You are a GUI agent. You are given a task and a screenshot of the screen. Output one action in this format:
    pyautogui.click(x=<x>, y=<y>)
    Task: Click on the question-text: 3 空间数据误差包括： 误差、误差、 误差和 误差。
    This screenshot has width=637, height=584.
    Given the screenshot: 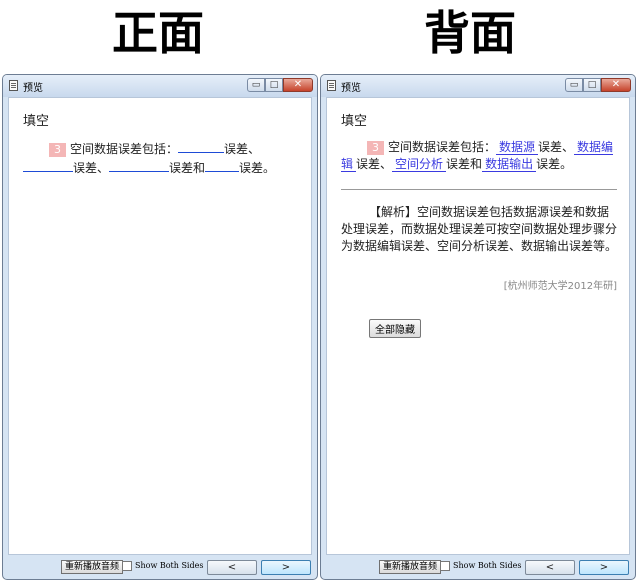 What is the action you would take?
    pyautogui.click(x=161, y=158)
    